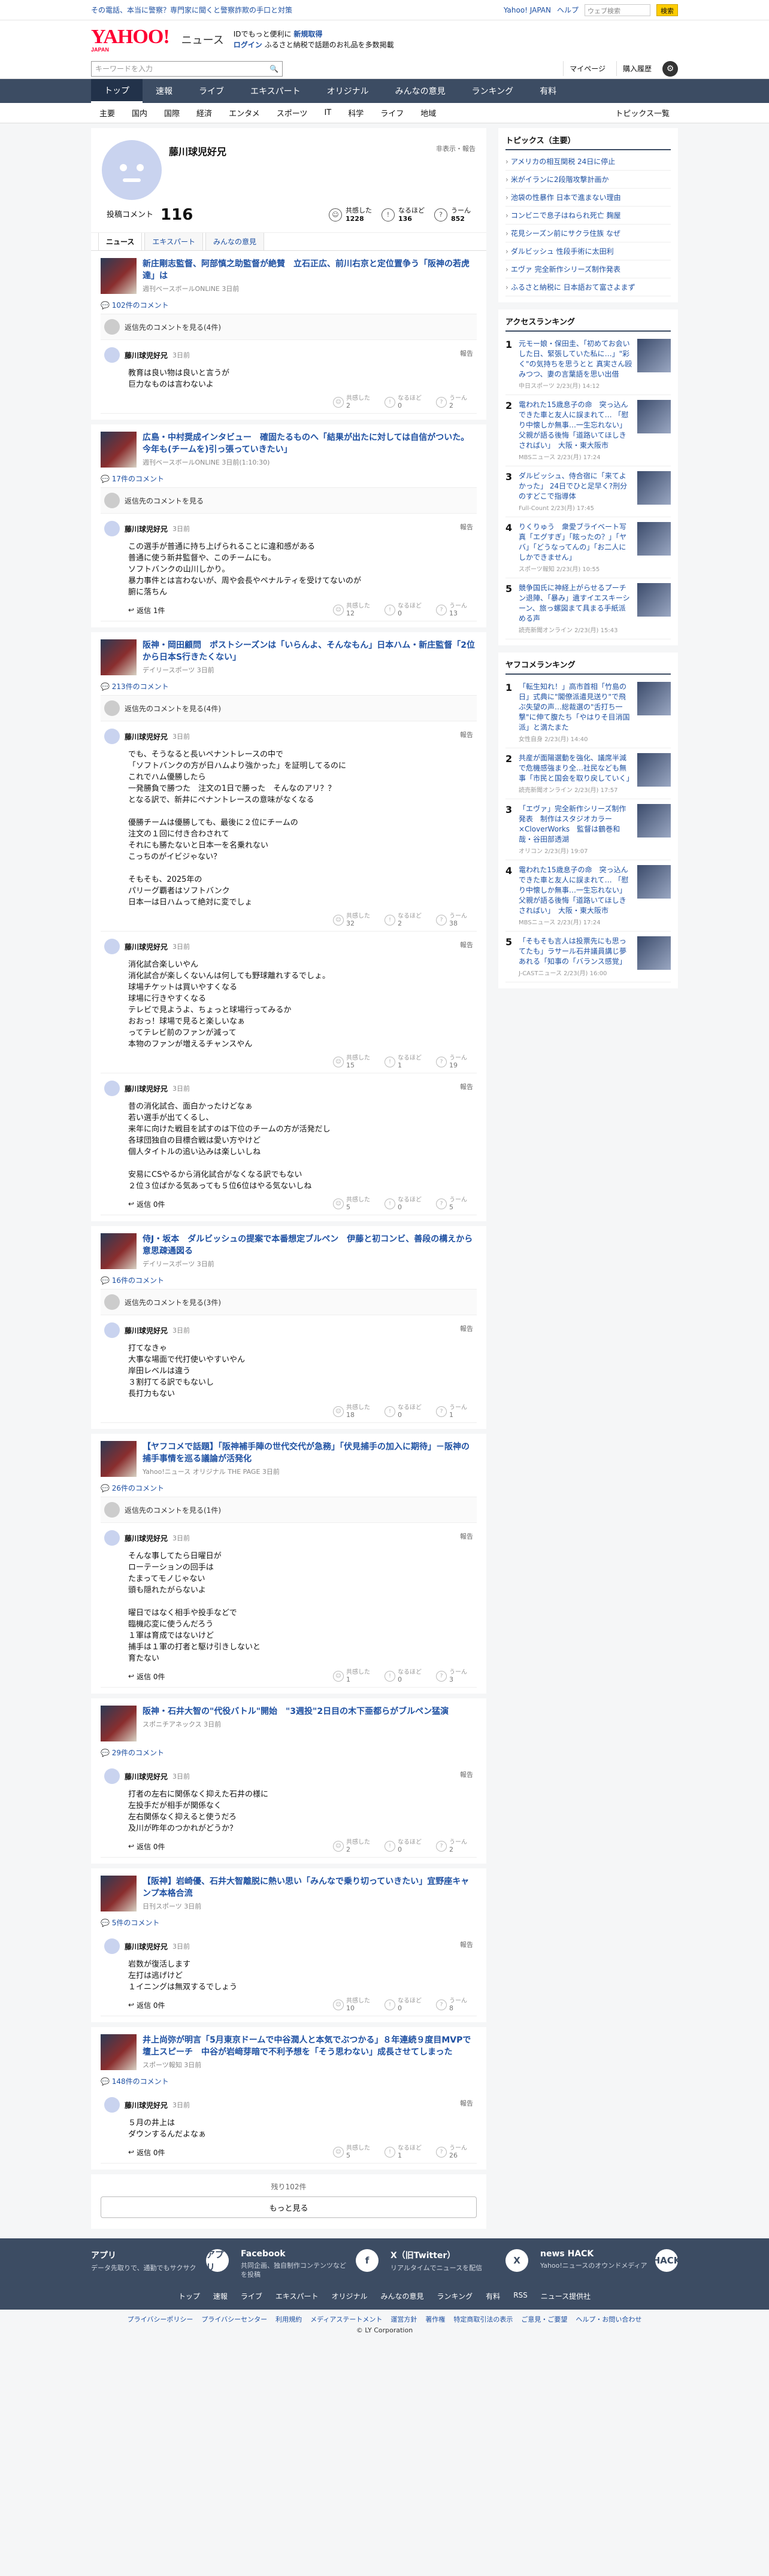 The height and width of the screenshot is (2576, 769). Describe the element at coordinates (588, 251) in the screenshot. I see `topic-link: › ダルビッシュ 性段手術に太田利` at that location.